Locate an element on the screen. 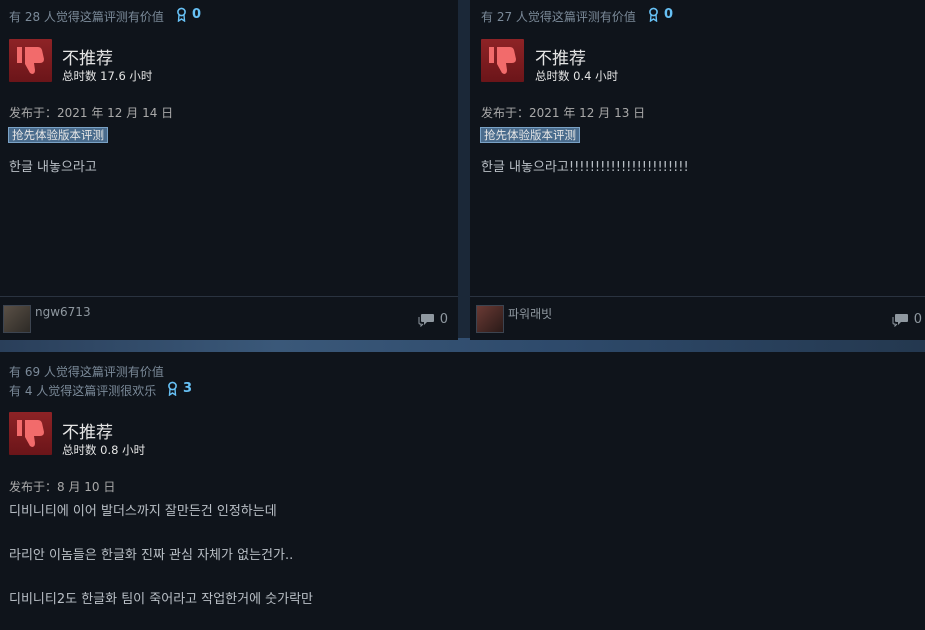  review-text-line: 디비니티에 이어 발더스까지 잘만든건 인정하는데 is located at coordinates (143, 511).